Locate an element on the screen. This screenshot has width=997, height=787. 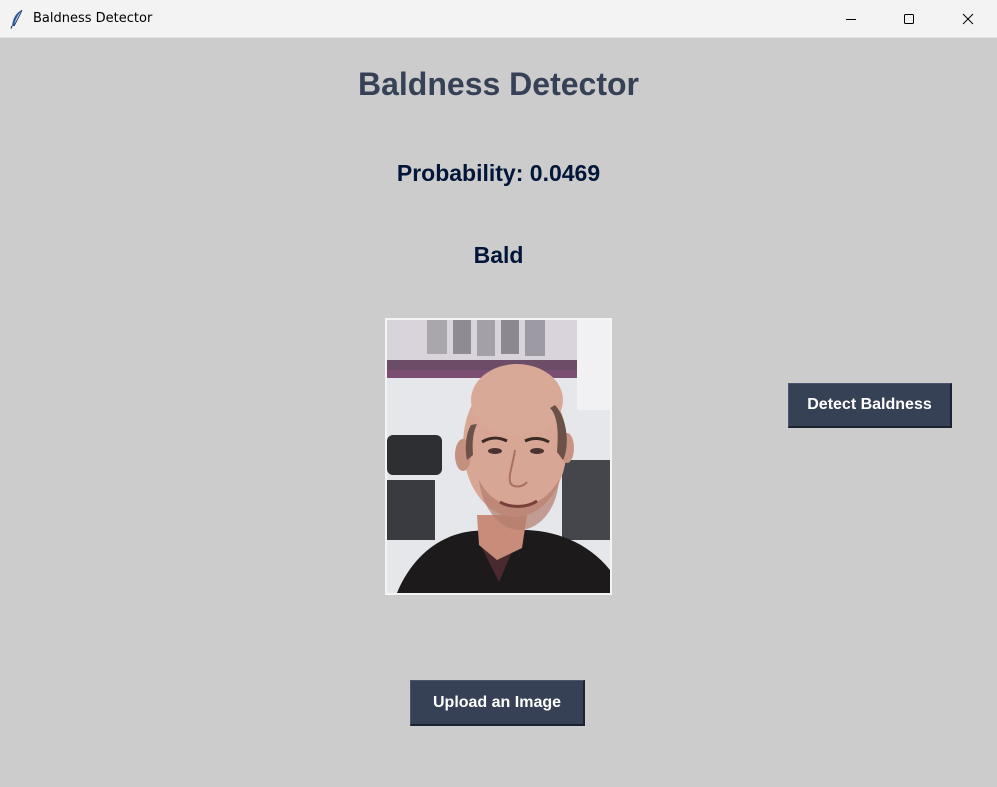
close-button is located at coordinates (968, 18).